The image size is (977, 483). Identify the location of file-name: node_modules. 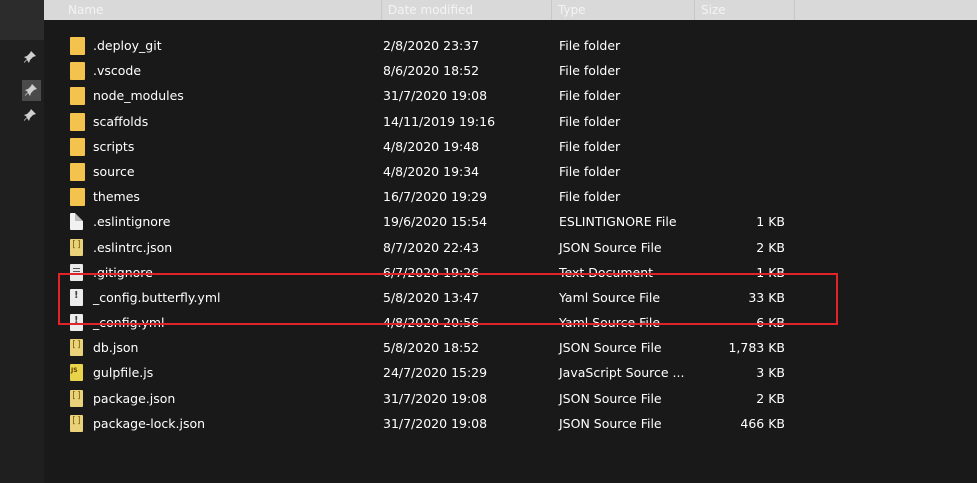
(138, 96).